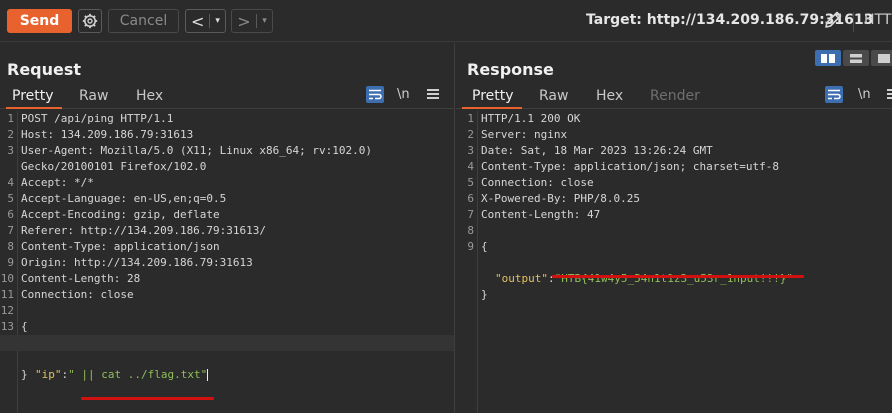 Image resolution: width=892 pixels, height=413 pixels. I want to click on annotation-underline, so click(147, 398).